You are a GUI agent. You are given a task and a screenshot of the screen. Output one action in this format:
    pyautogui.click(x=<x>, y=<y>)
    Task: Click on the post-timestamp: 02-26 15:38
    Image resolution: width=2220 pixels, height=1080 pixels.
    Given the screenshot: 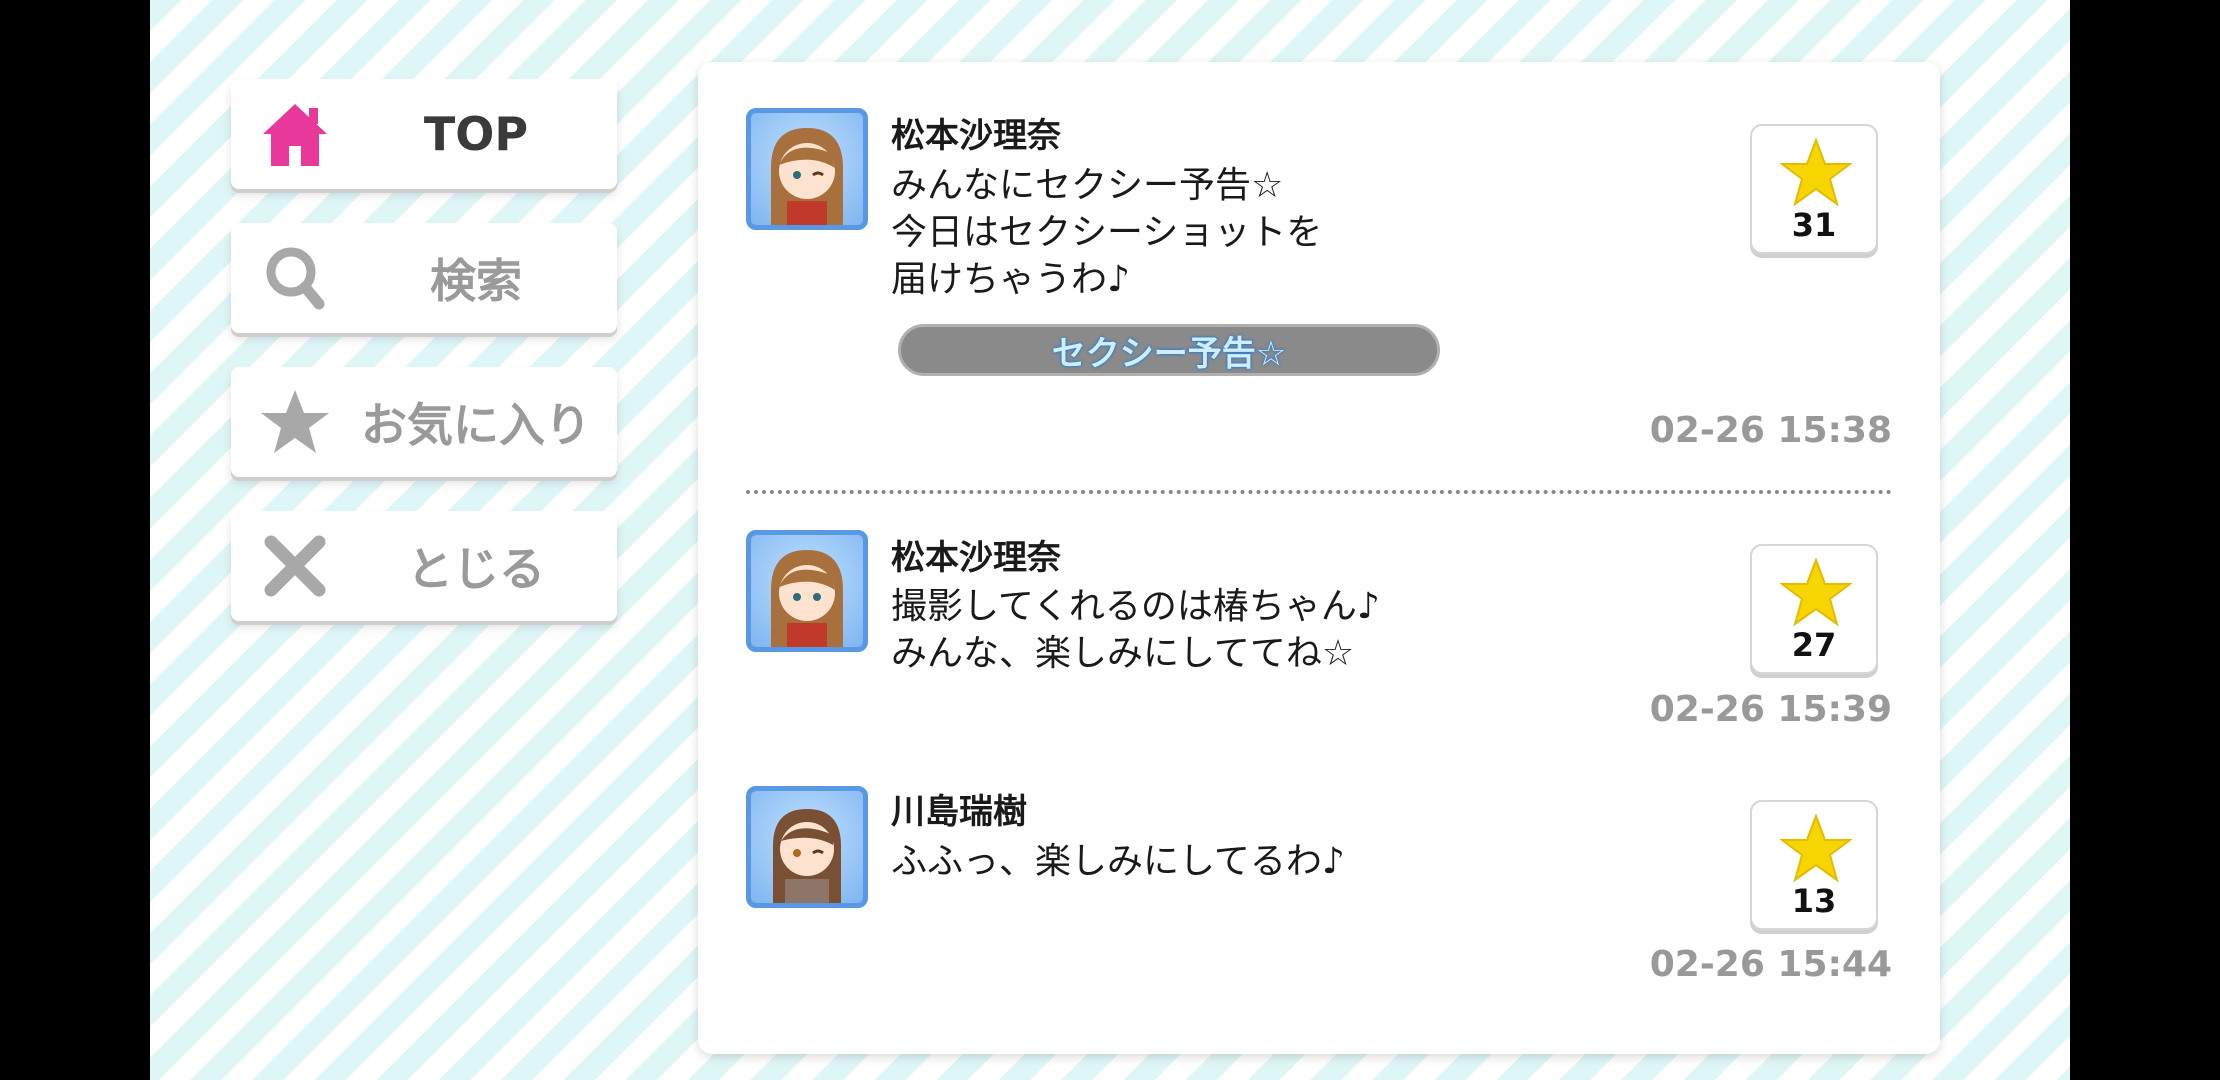 What is the action you would take?
    pyautogui.click(x=1770, y=430)
    